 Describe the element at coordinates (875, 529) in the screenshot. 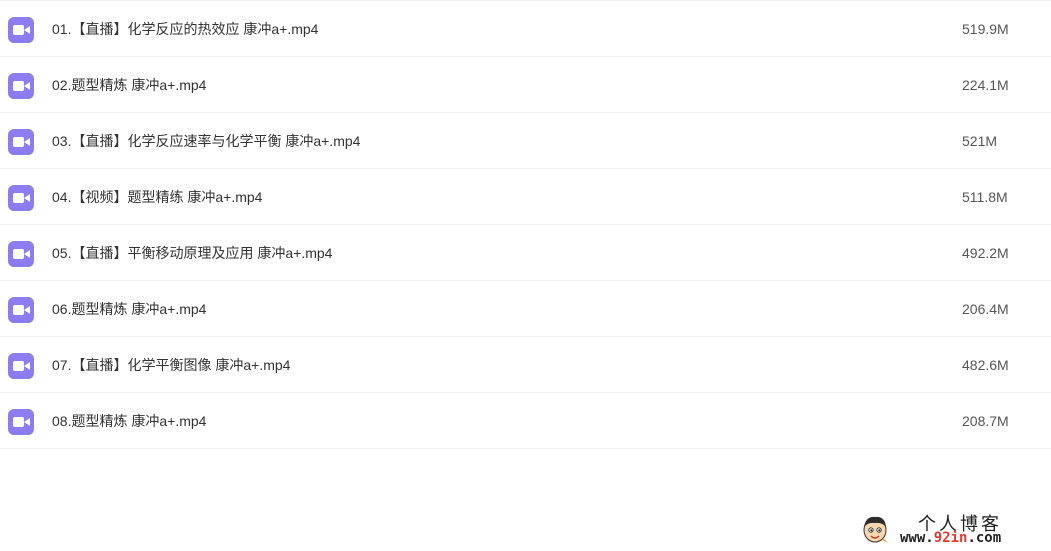

I see `cartoon-avatar-icon` at that location.